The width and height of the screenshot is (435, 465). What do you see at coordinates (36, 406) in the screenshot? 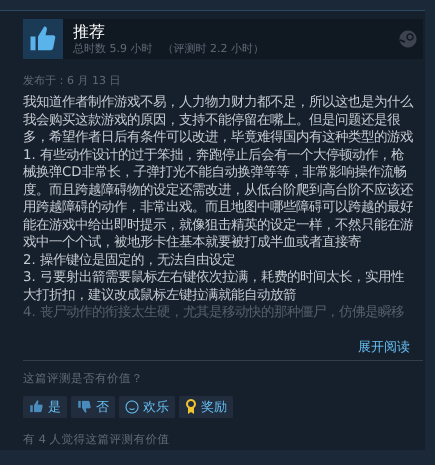
I see `thumbs-up-icon` at bounding box center [36, 406].